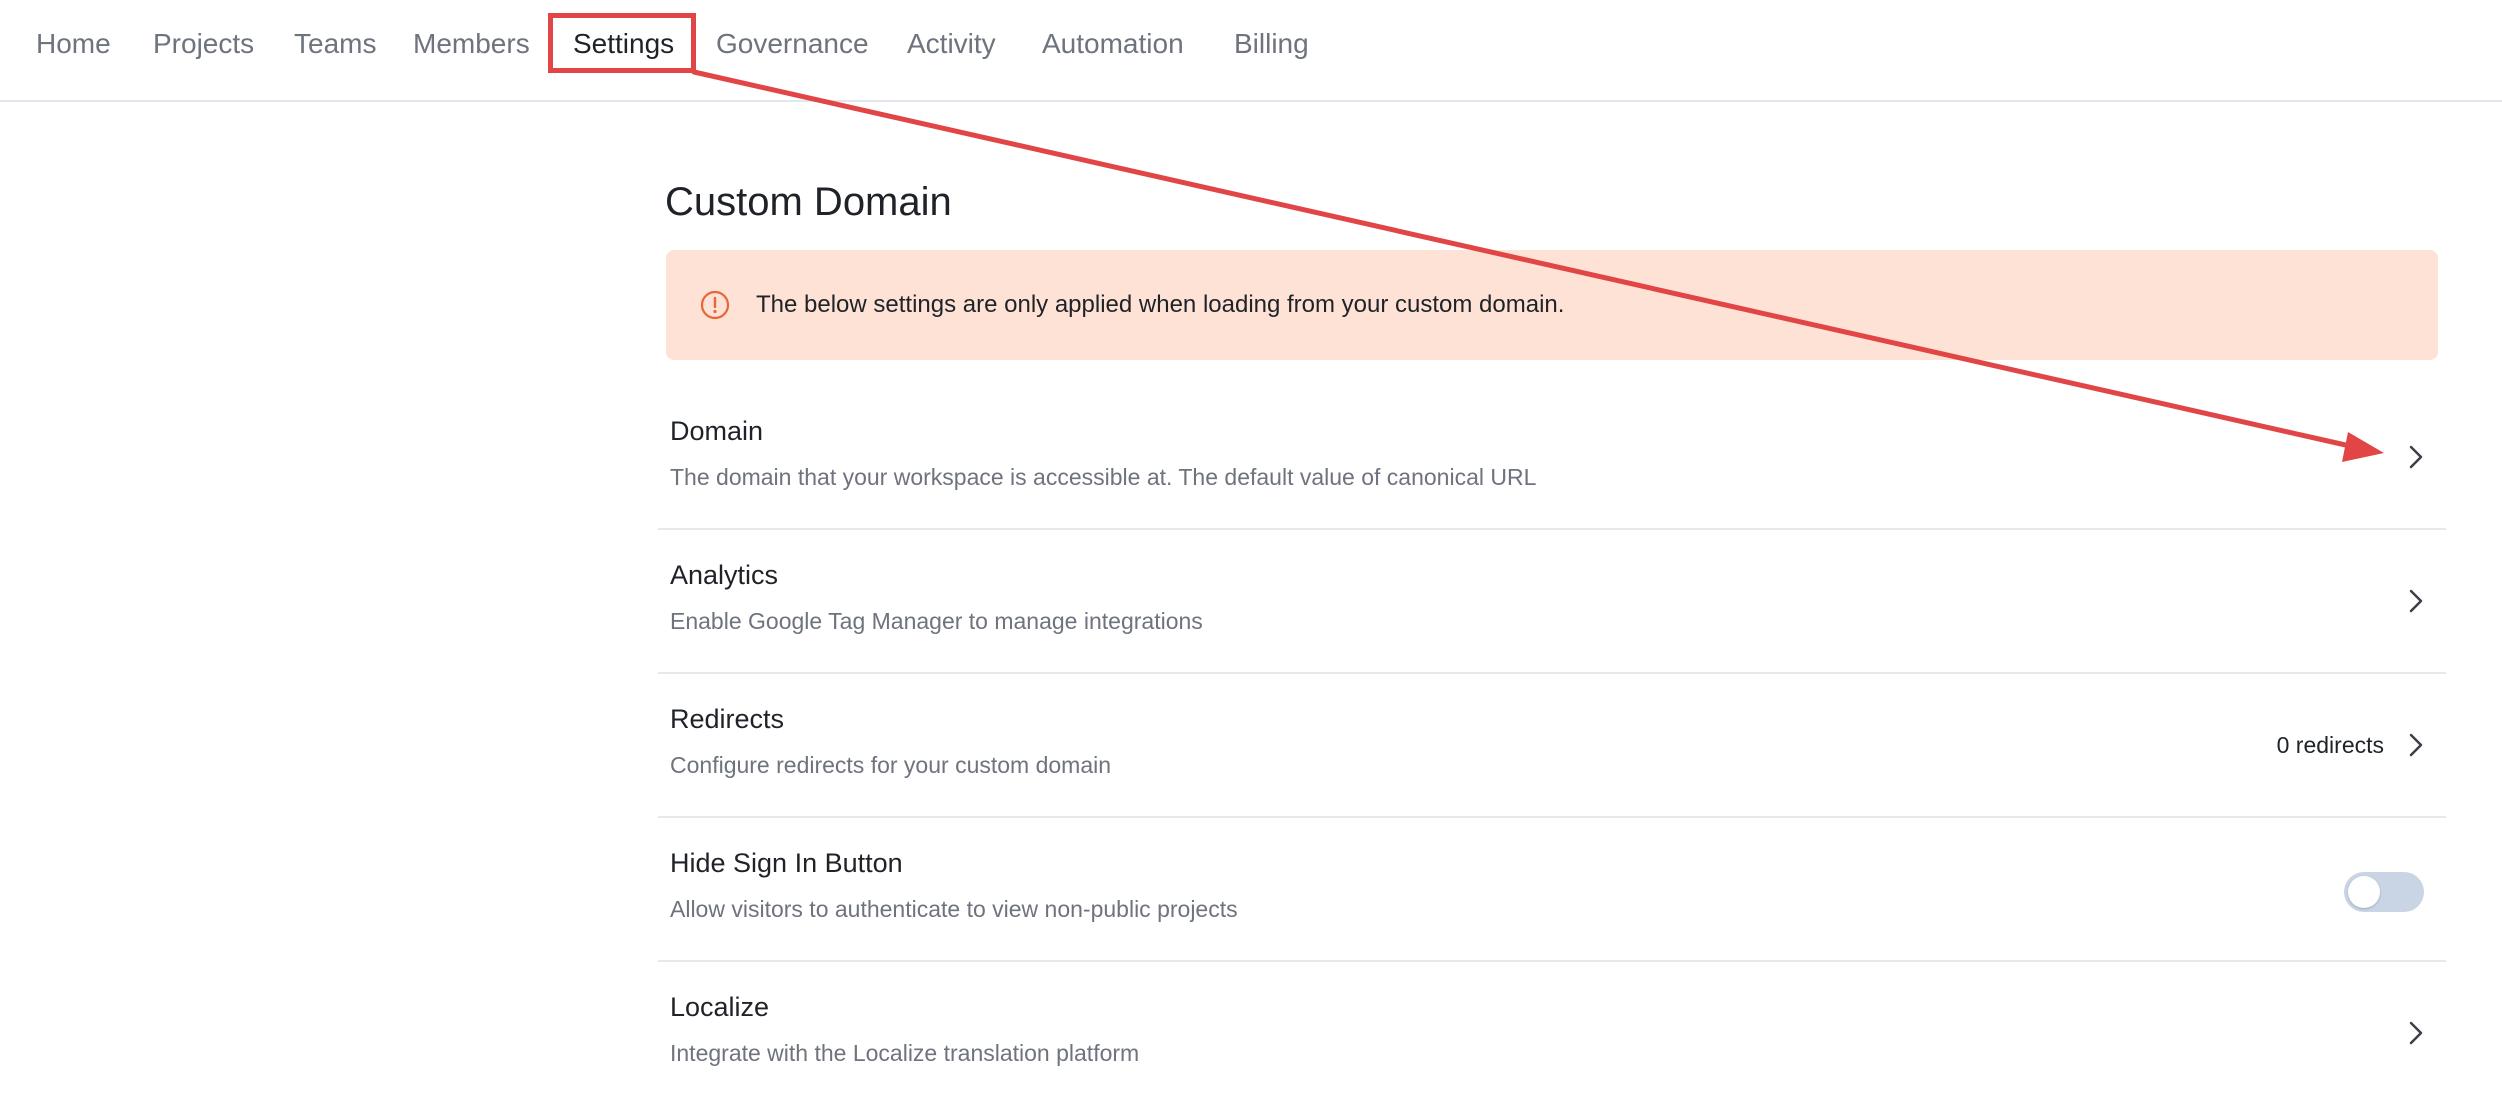  Describe the element at coordinates (715, 305) in the screenshot. I see `alert-circle-icon` at that location.